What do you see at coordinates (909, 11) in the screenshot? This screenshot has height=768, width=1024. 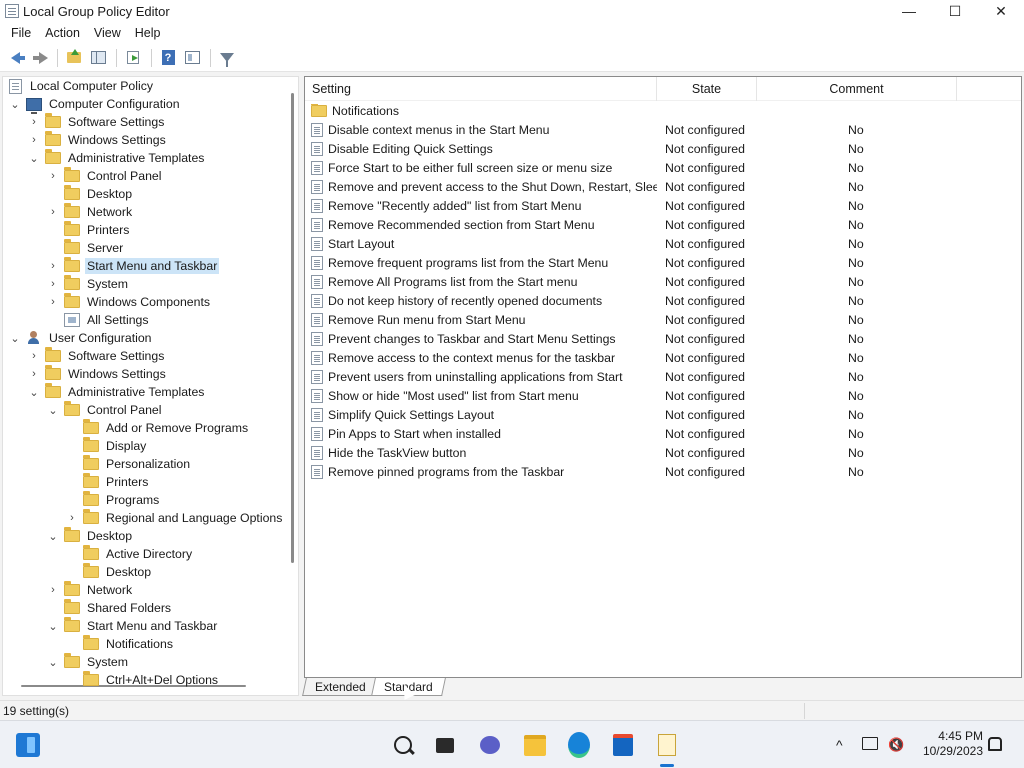 I see `minimize-button: —` at bounding box center [909, 11].